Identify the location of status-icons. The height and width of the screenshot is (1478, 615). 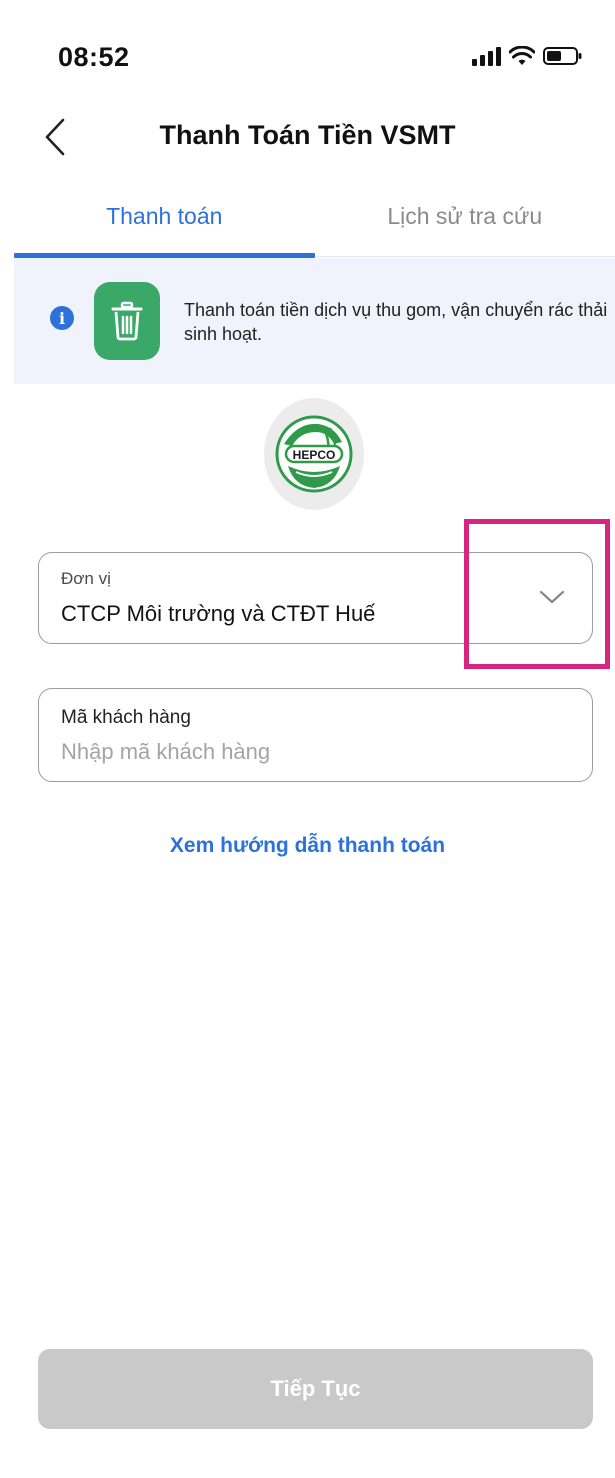
(527, 56).